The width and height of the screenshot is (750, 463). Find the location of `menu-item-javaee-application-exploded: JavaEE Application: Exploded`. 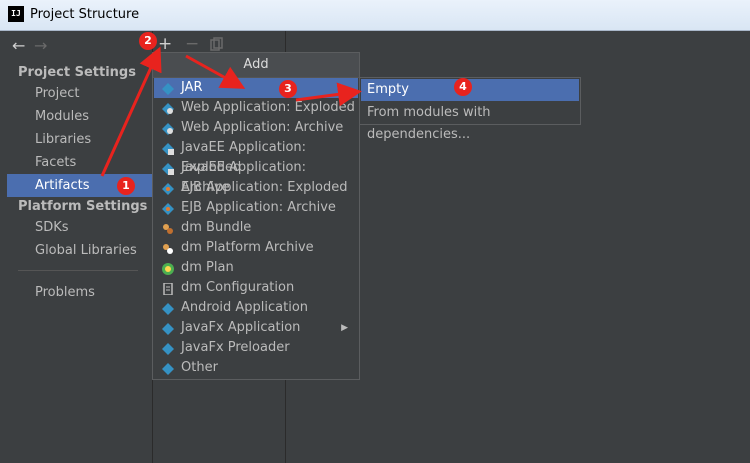

menu-item-javaee-application-exploded: JavaEE Application: Exploded is located at coordinates (256, 156).